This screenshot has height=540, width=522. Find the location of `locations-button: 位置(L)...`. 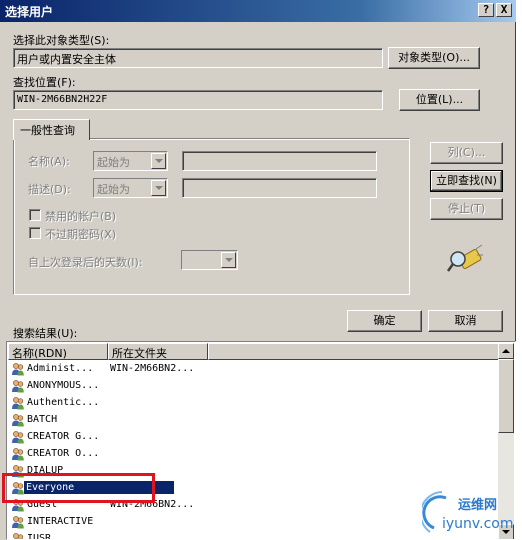

locations-button: 位置(L)... is located at coordinates (439, 100).